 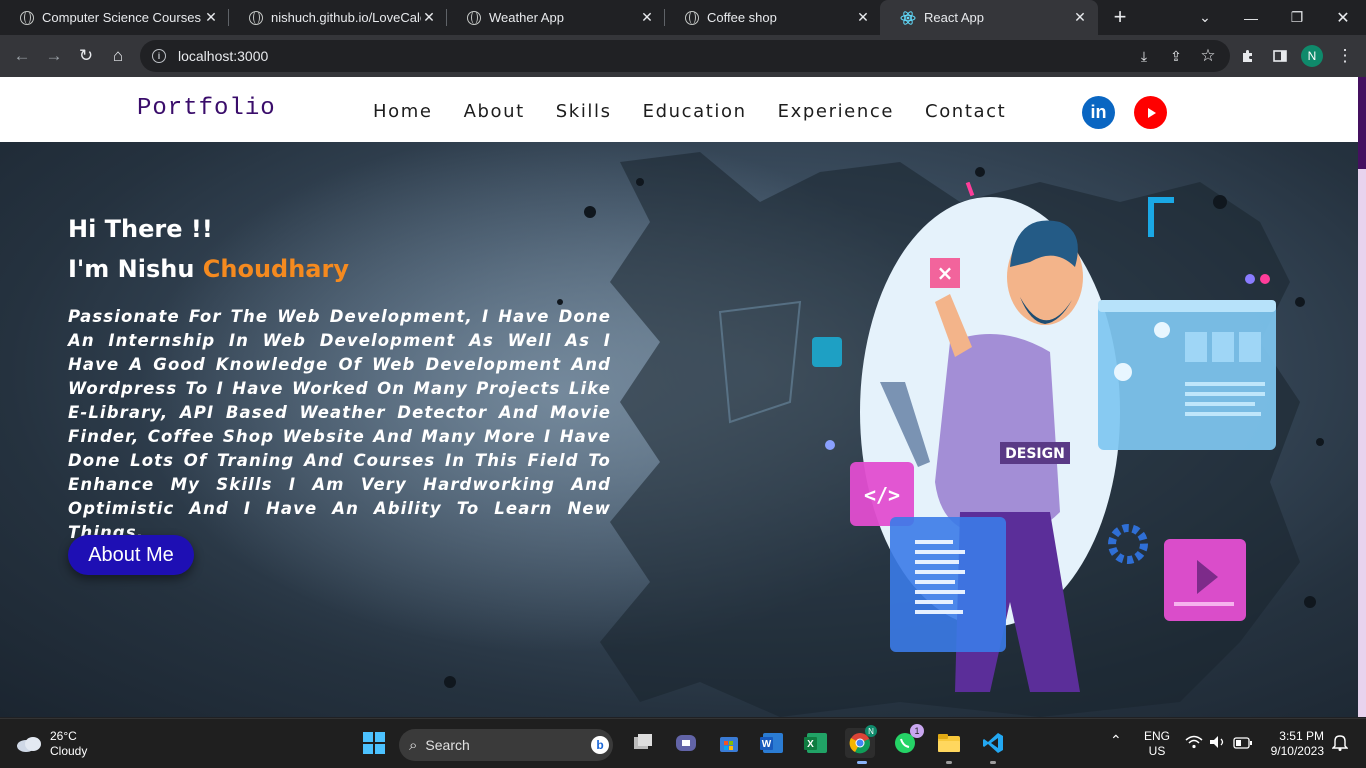 What do you see at coordinates (1362, 397) in the screenshot?
I see `page-scrollbar` at bounding box center [1362, 397].